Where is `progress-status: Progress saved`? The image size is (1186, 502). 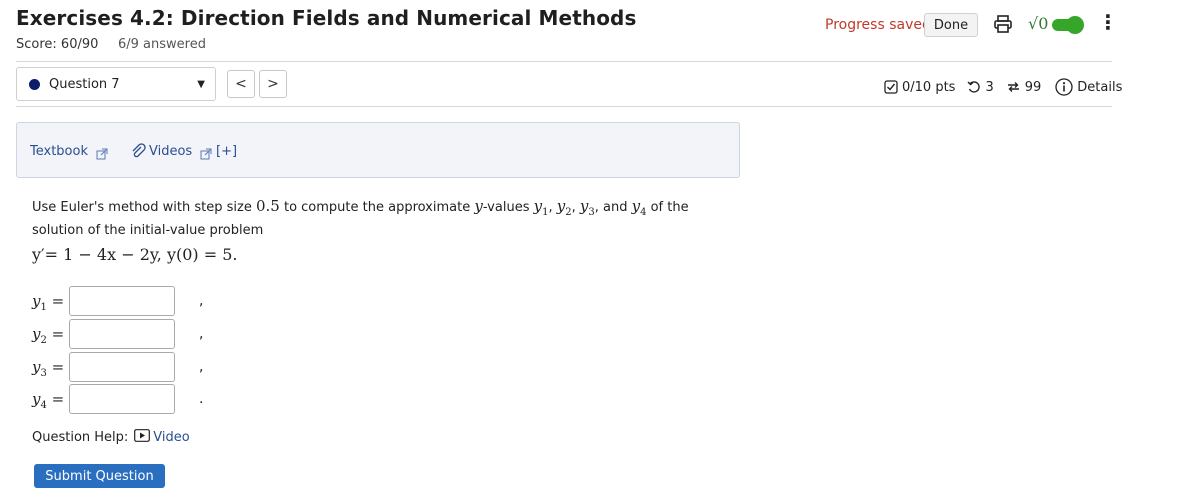 progress-status: Progress saved is located at coordinates (878, 25).